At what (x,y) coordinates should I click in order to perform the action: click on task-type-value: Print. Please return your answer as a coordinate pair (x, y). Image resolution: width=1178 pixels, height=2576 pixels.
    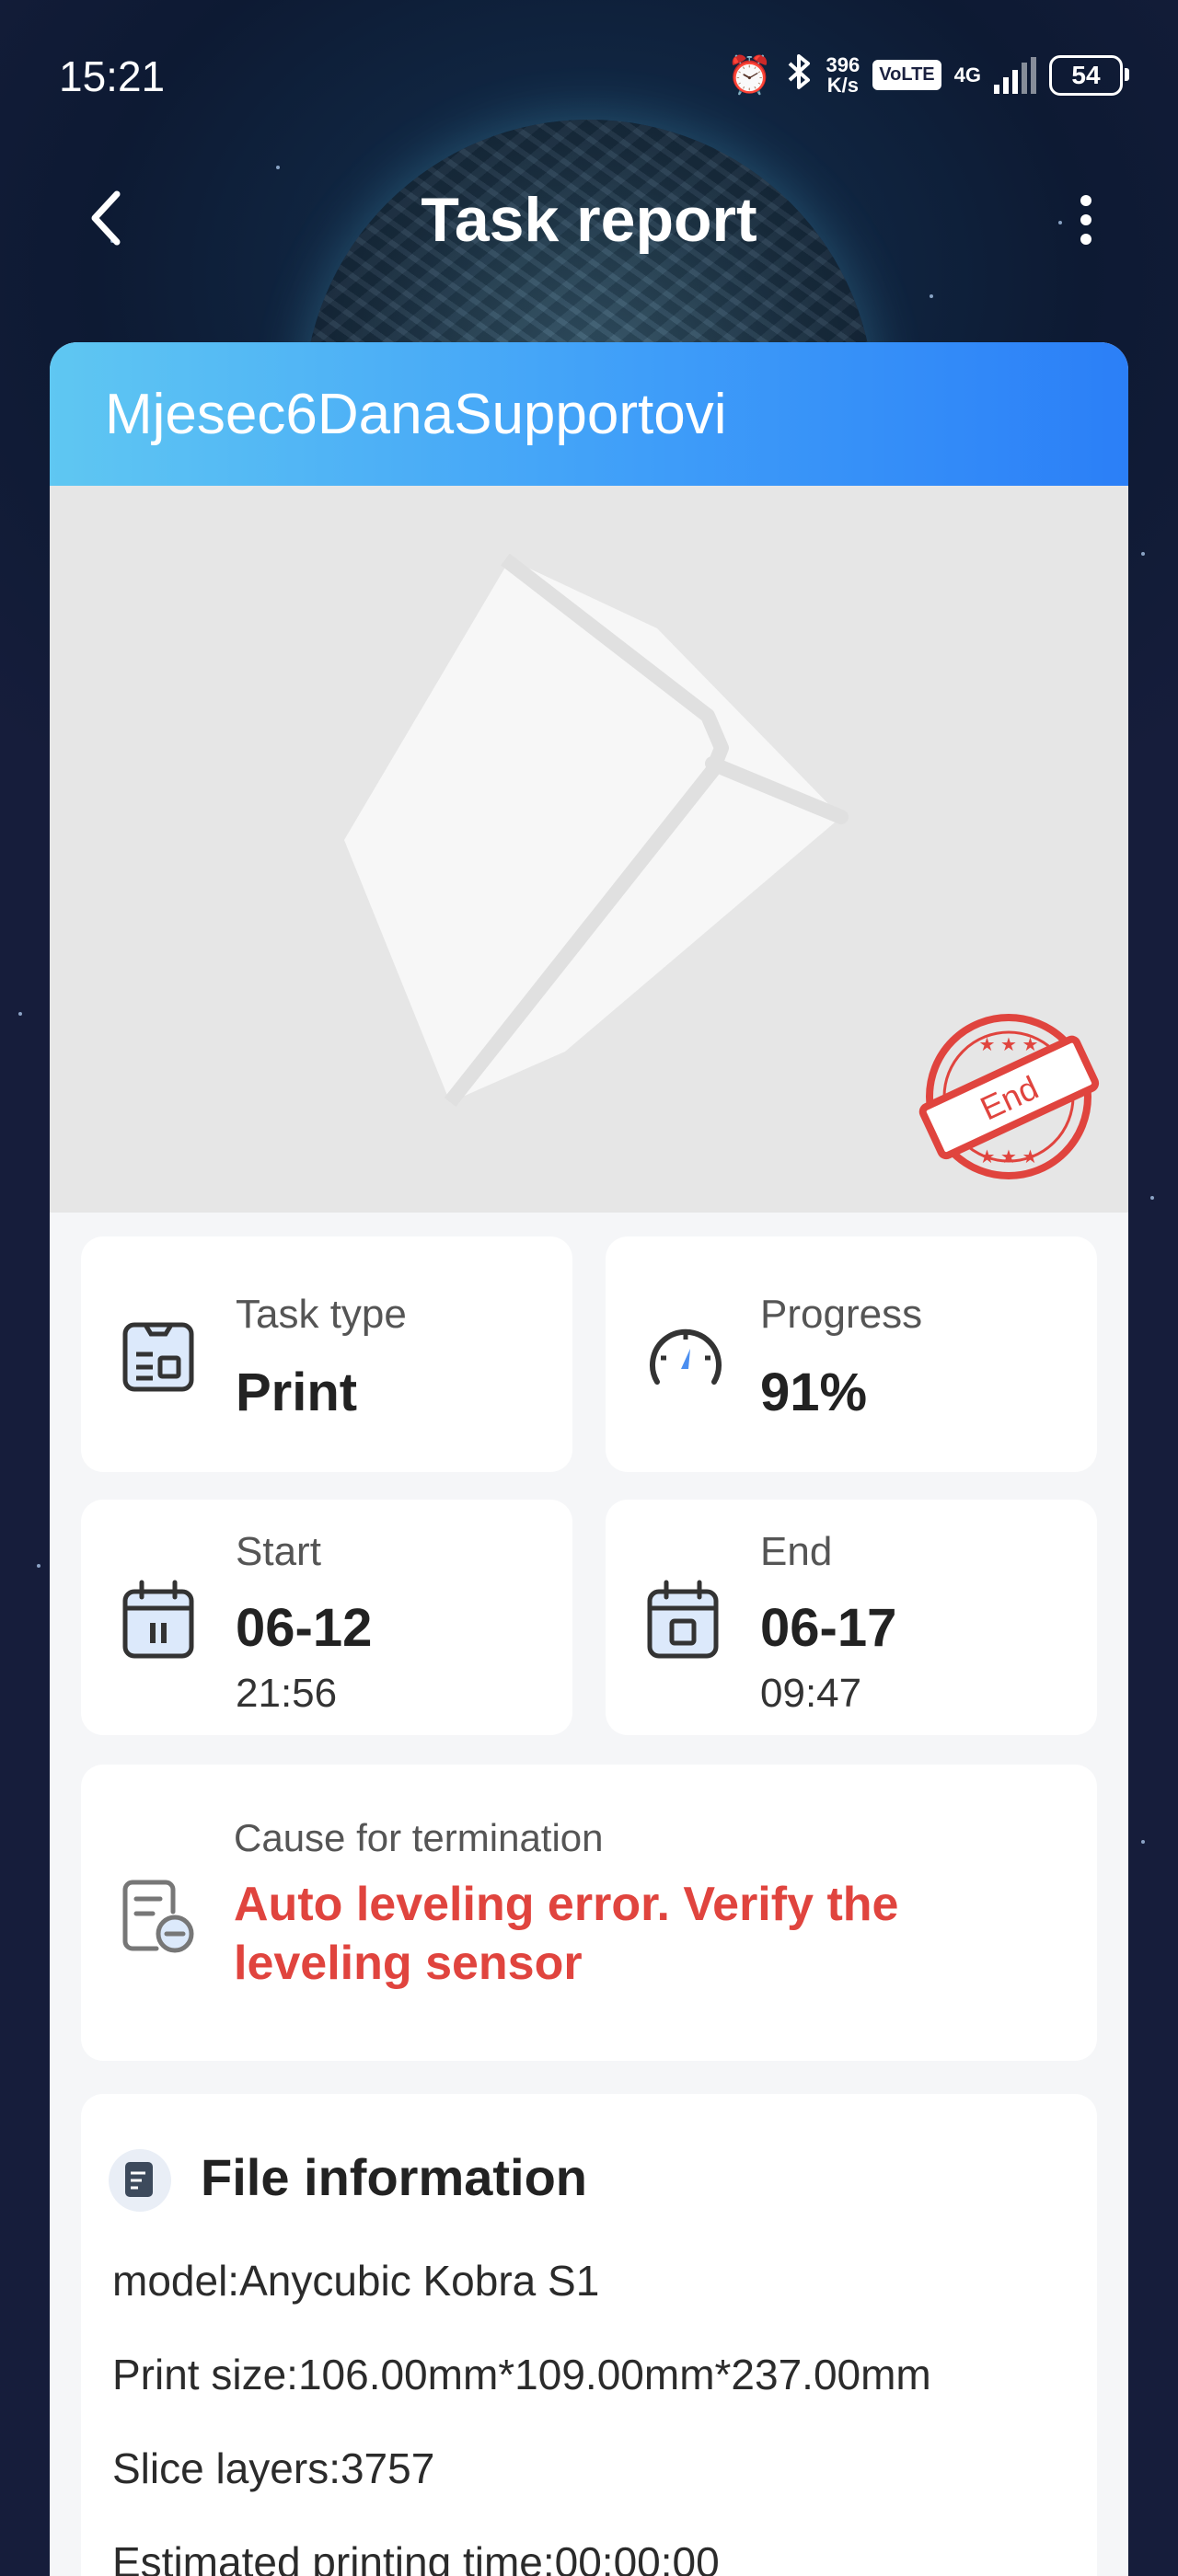
    Looking at the image, I should click on (297, 1392).